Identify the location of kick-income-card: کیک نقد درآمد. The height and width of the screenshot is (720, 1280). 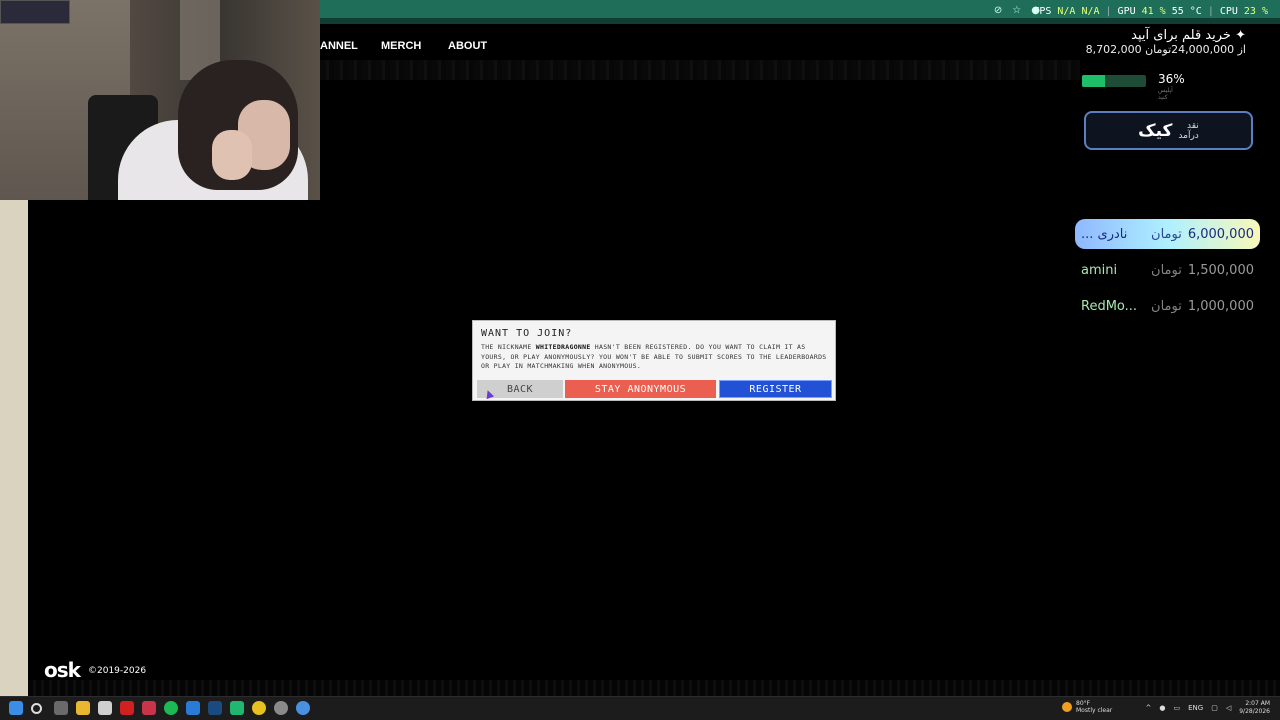
(1168, 130).